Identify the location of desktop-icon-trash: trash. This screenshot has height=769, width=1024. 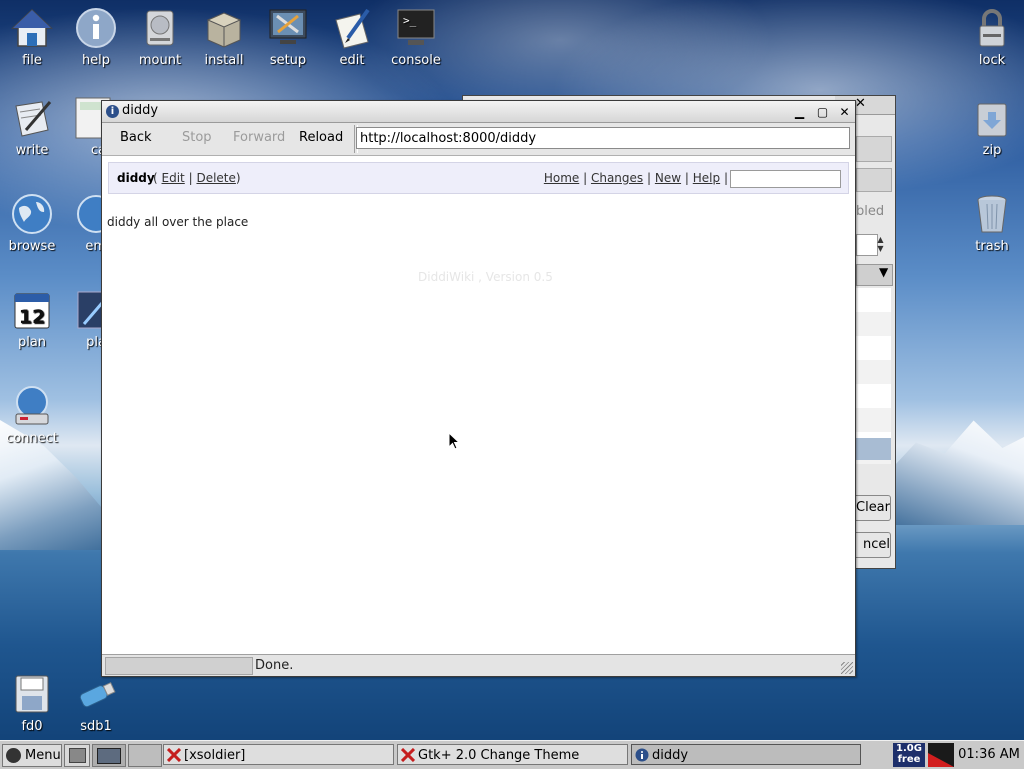
(992, 223).